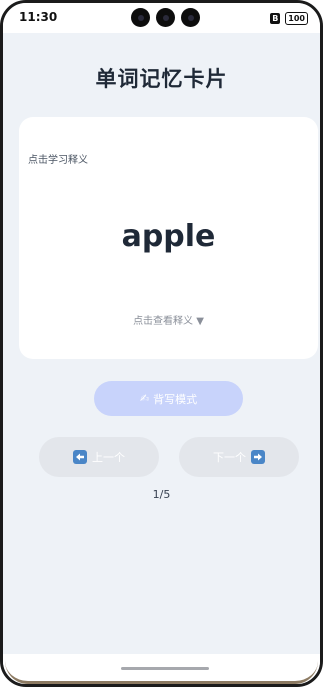  What do you see at coordinates (165, 668) in the screenshot?
I see `home-indicator` at bounding box center [165, 668].